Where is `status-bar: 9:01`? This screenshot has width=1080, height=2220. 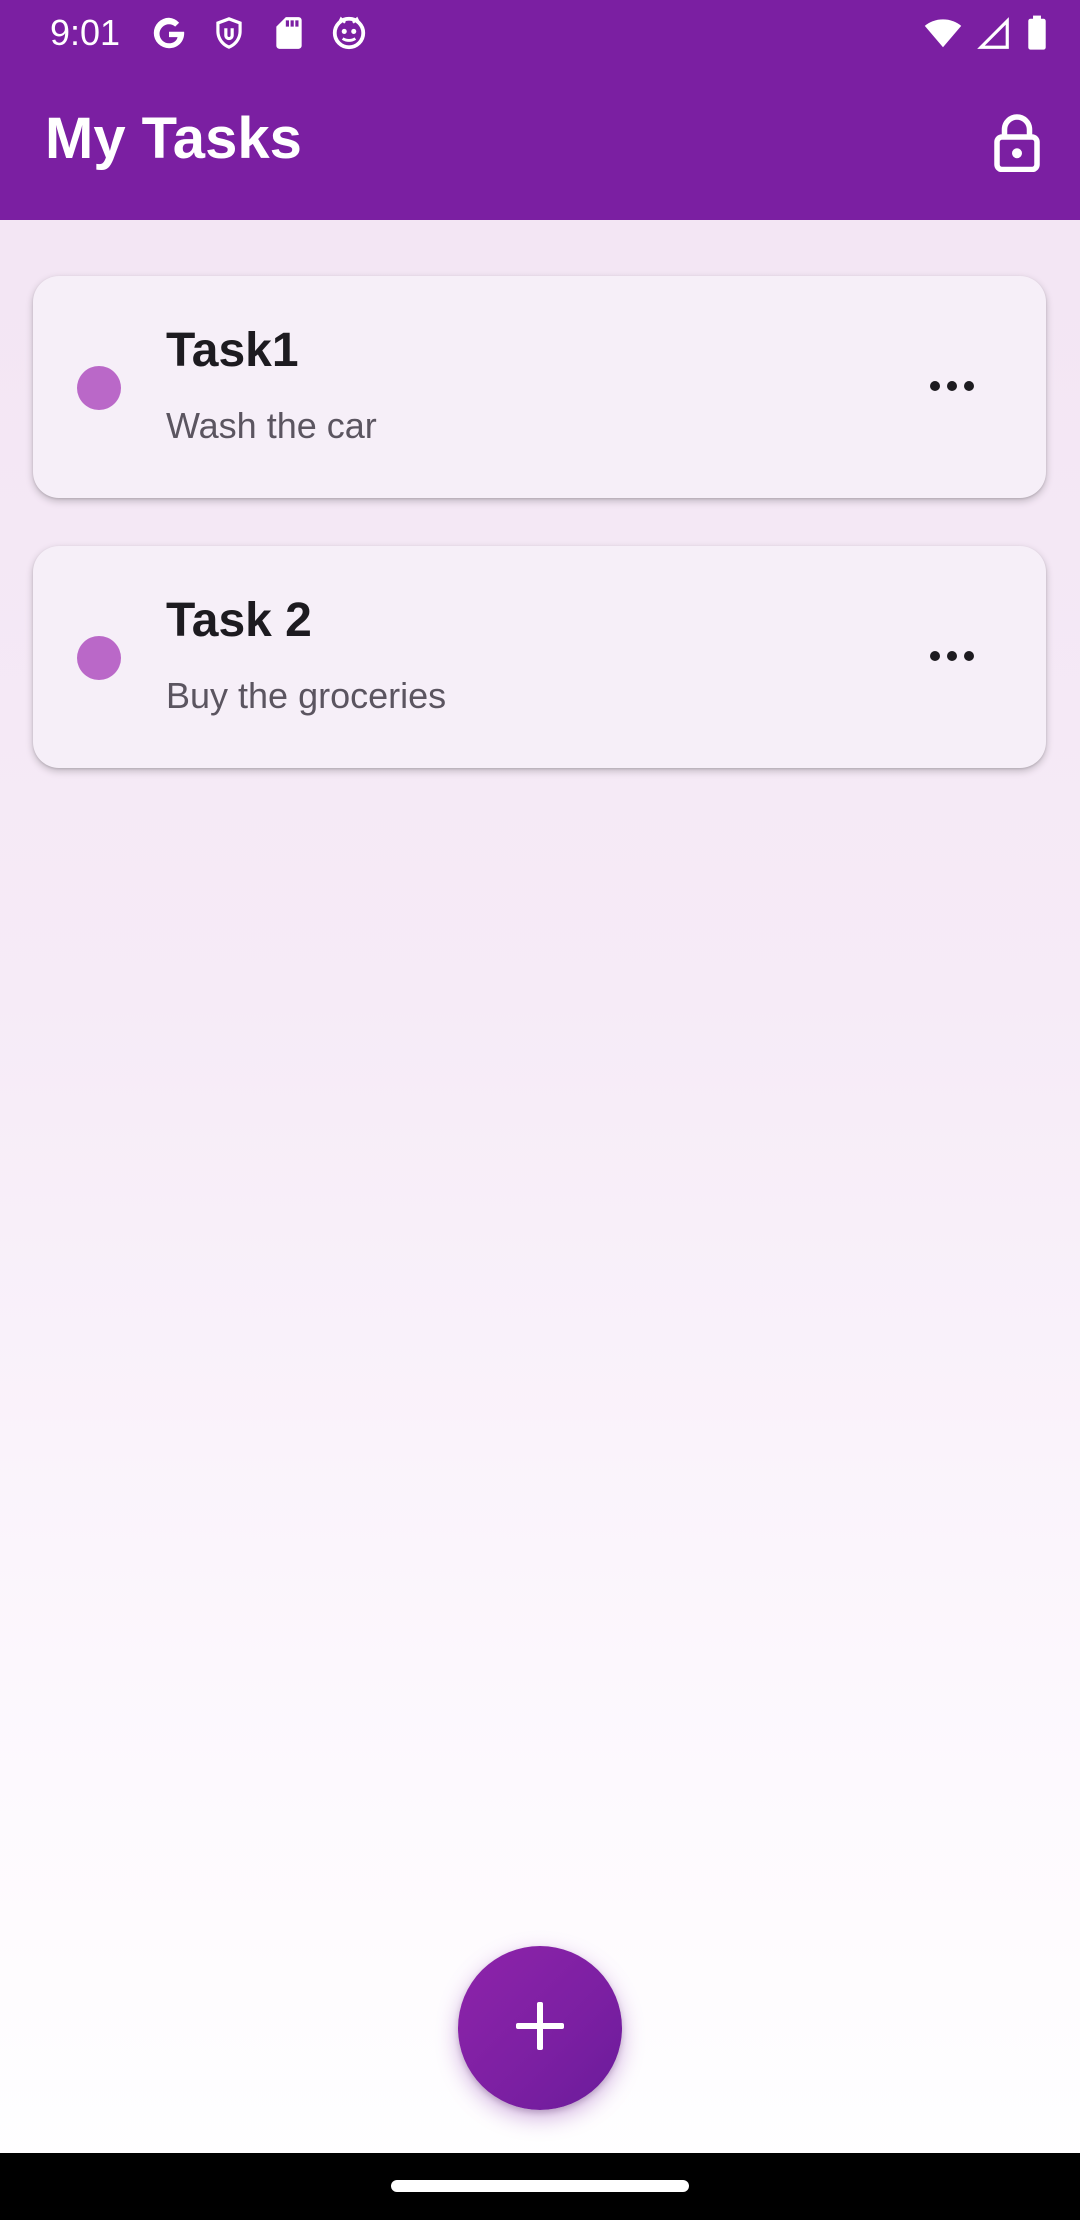 status-bar: 9:01 is located at coordinates (540, 33).